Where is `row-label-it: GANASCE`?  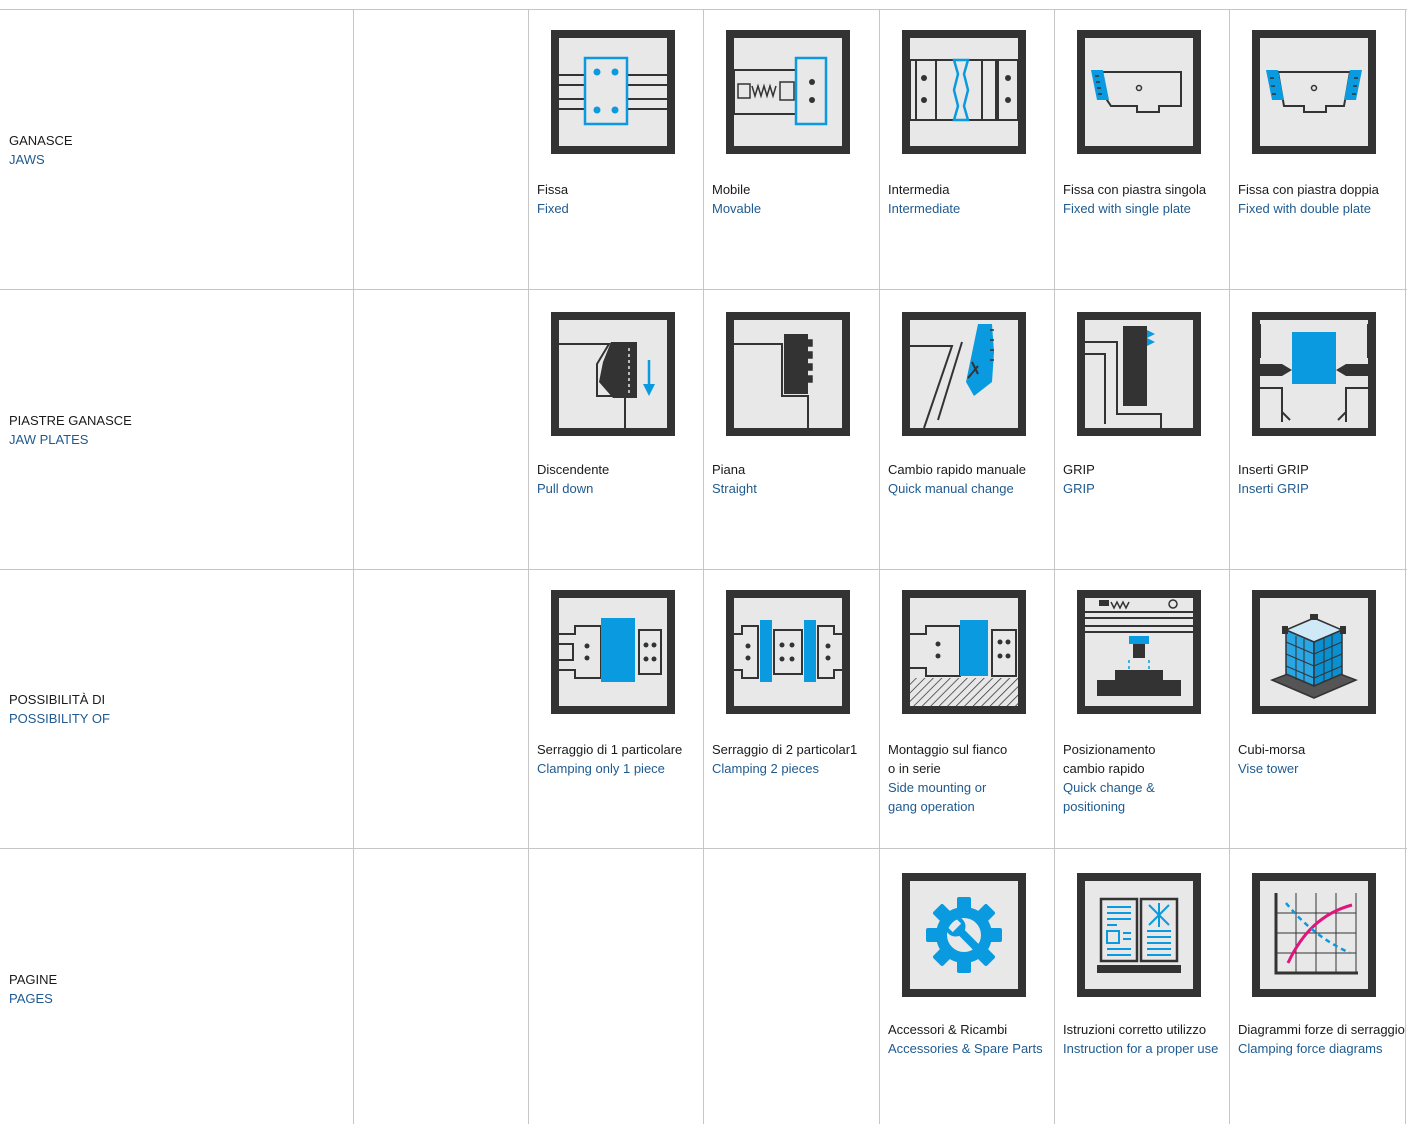 row-label-it: GANASCE is located at coordinates (41, 140).